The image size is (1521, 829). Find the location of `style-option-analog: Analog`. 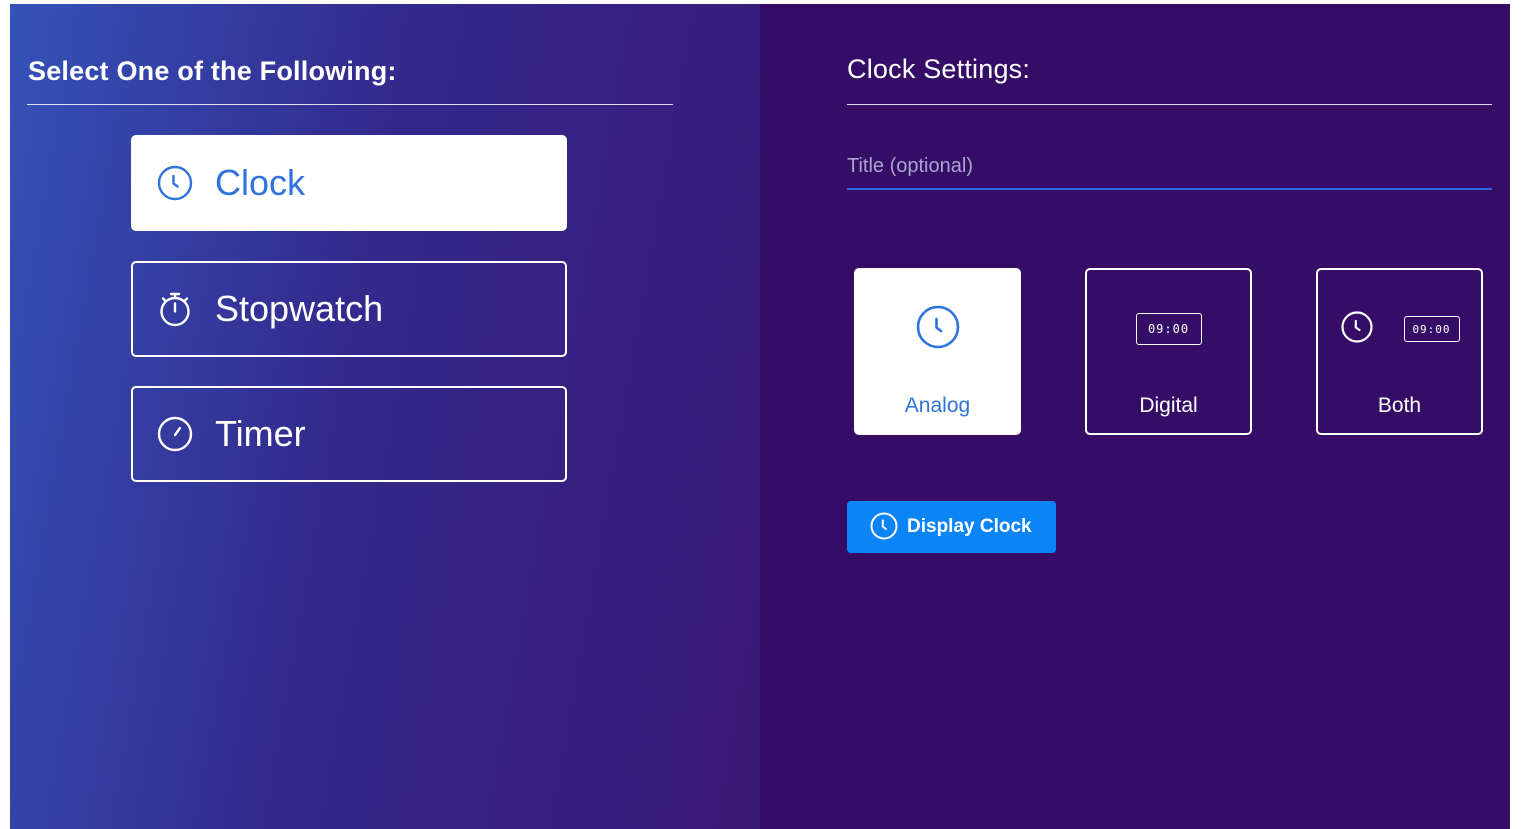

style-option-analog: Analog is located at coordinates (937, 351).